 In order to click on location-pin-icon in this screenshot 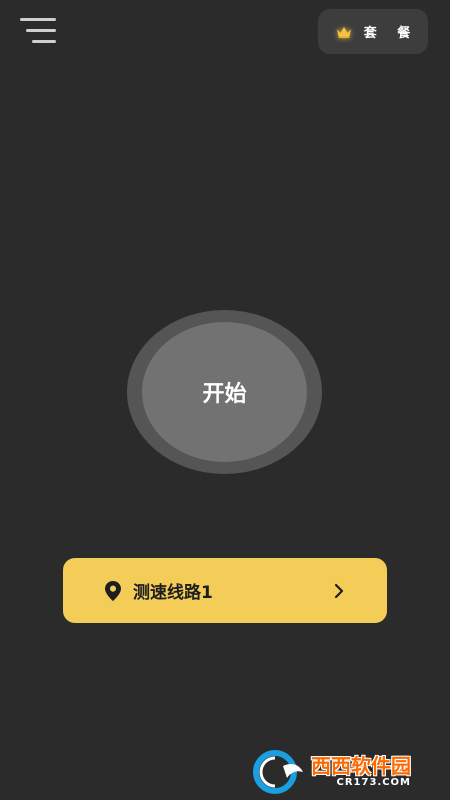, I will do `click(113, 590)`.